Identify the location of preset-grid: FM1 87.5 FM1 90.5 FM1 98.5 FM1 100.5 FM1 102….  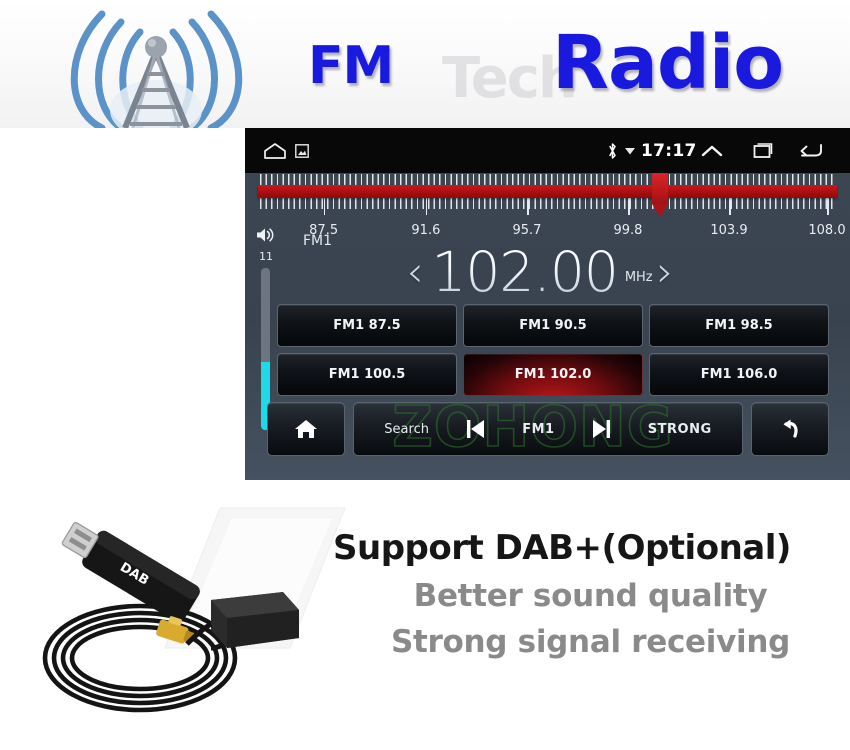
(553, 350).